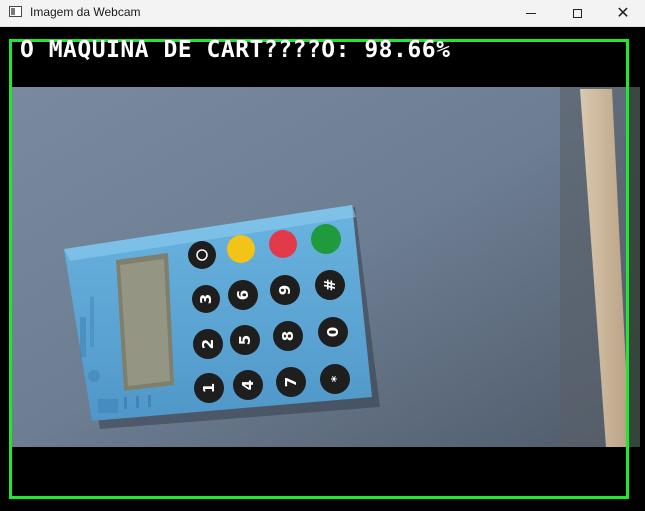 The width and height of the screenshot is (645, 511). I want to click on window-title: Imagem da Webcam, so click(85, 12).